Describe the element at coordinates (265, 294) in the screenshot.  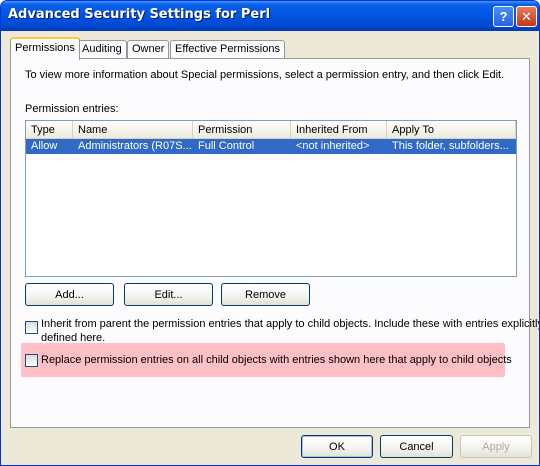
I see `remove-button: Remove` at that location.